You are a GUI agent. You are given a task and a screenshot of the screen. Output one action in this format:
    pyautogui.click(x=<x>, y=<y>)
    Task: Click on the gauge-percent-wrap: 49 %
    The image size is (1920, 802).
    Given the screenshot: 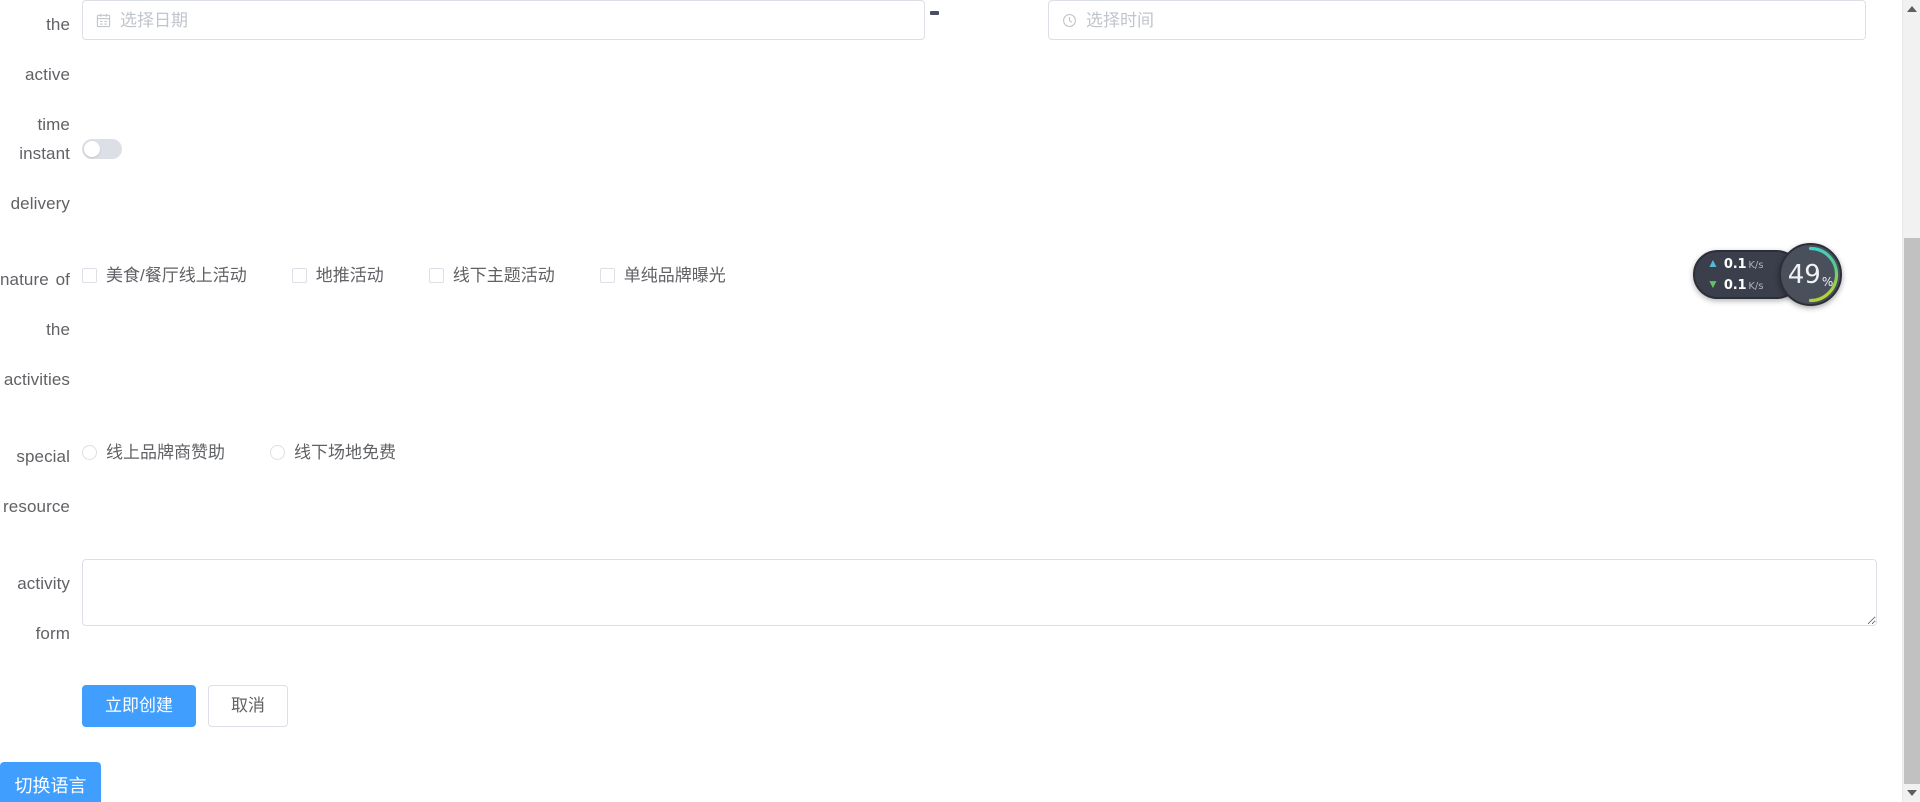 What is the action you would take?
    pyautogui.click(x=1810, y=274)
    